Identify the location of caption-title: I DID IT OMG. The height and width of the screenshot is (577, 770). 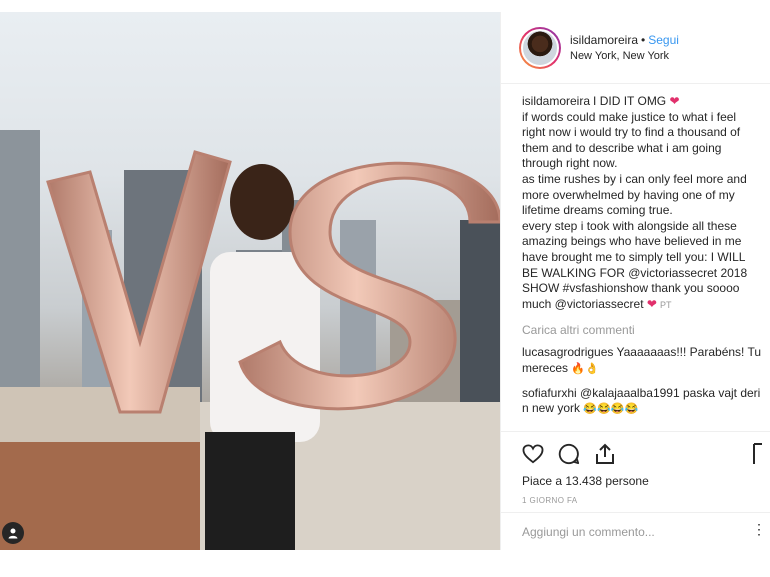
(630, 101).